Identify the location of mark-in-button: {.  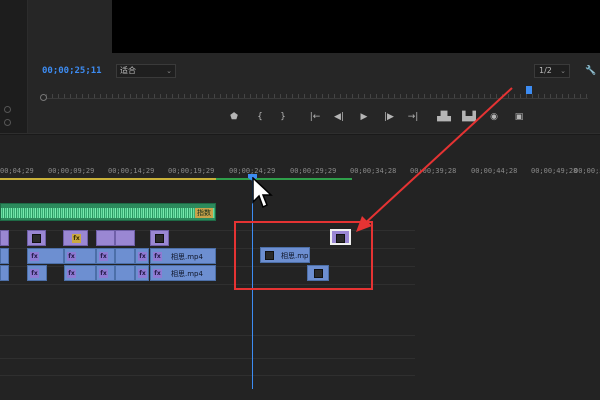
(260, 117).